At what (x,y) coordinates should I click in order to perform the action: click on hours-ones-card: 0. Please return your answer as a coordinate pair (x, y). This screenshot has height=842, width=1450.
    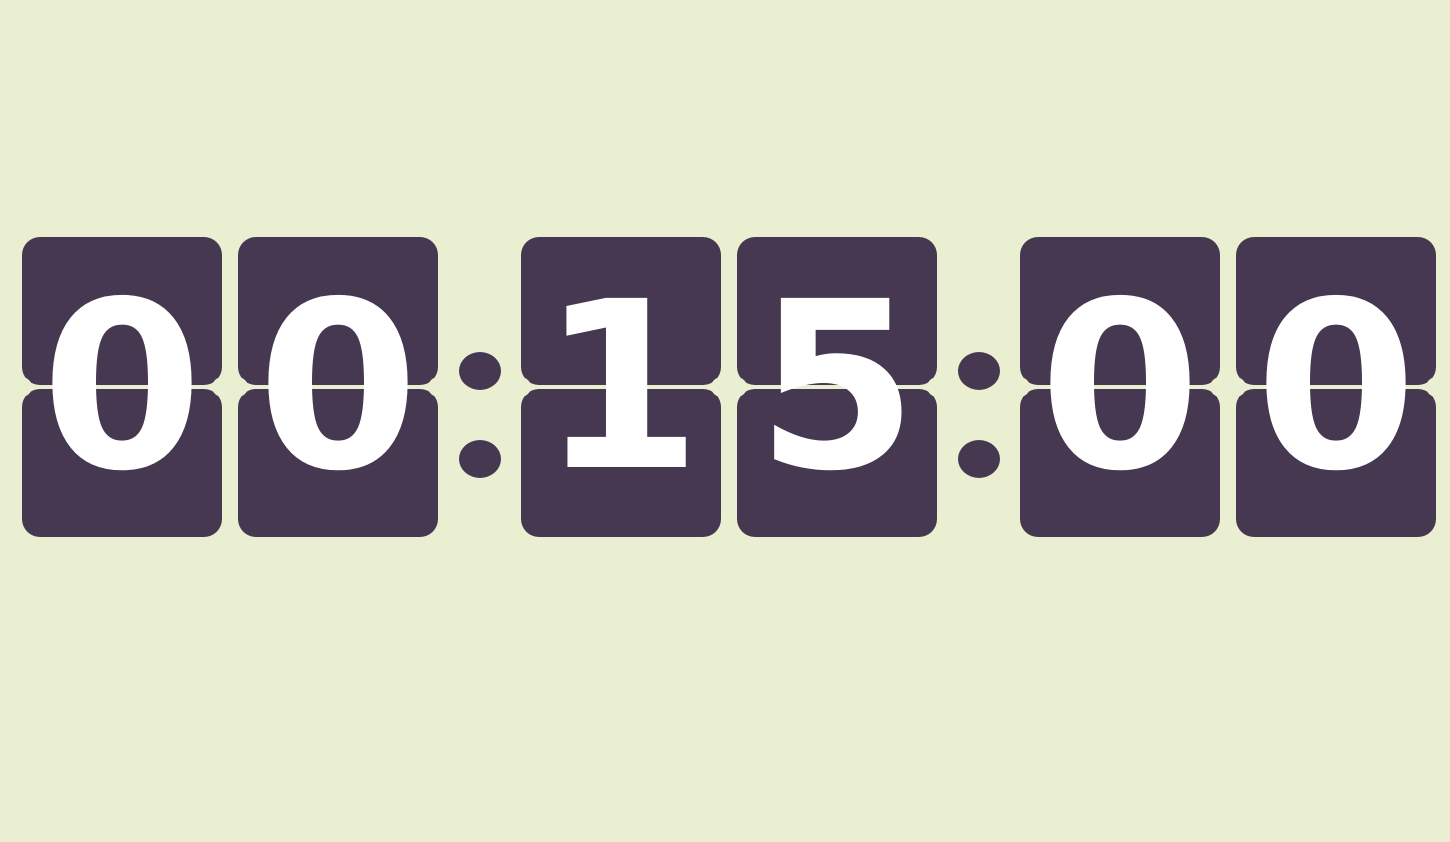
    Looking at the image, I should click on (338, 387).